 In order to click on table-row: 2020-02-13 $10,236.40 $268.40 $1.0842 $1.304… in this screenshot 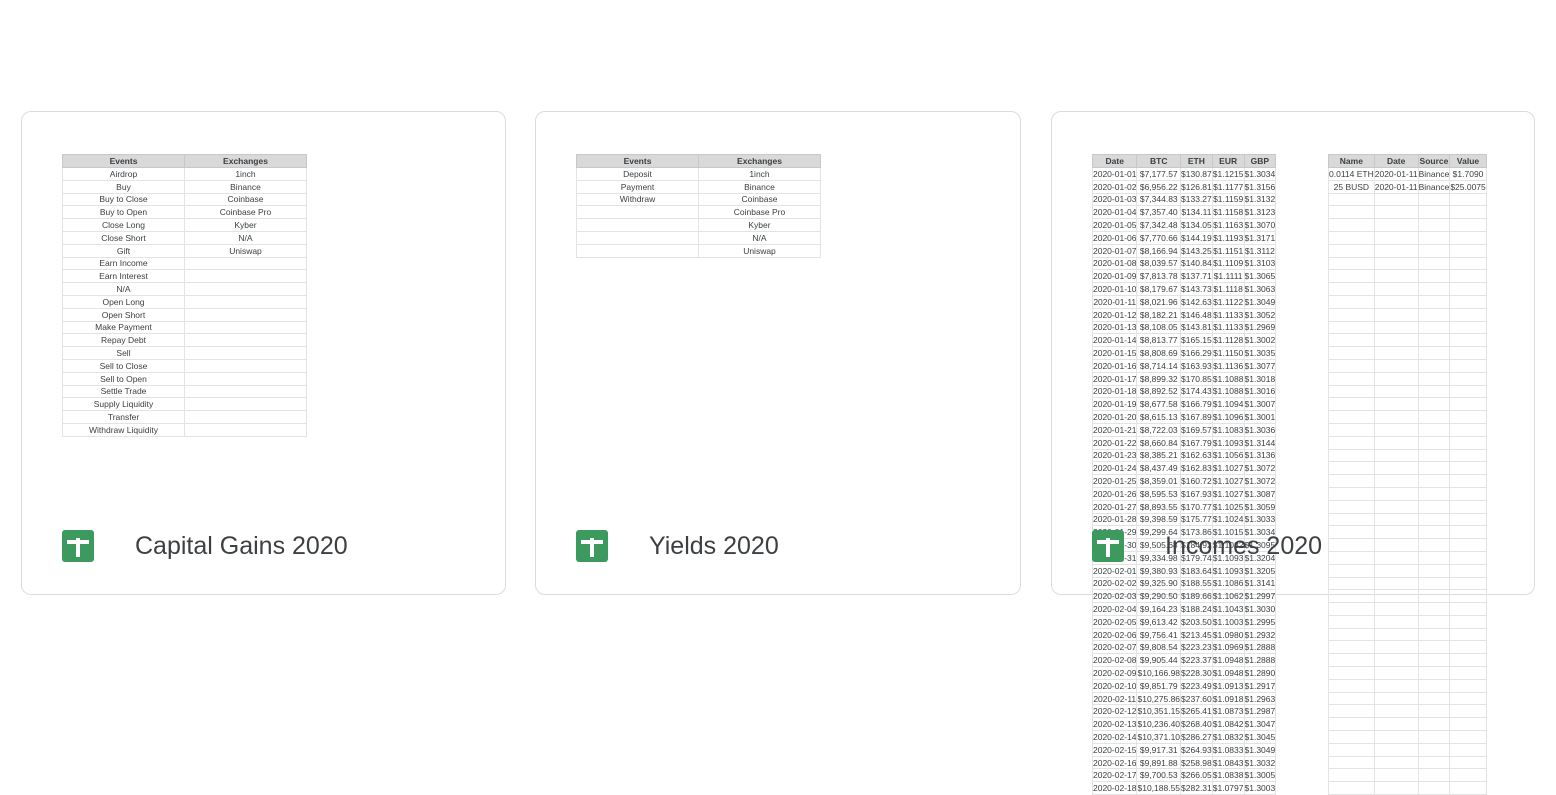, I will do `click(1184, 724)`.